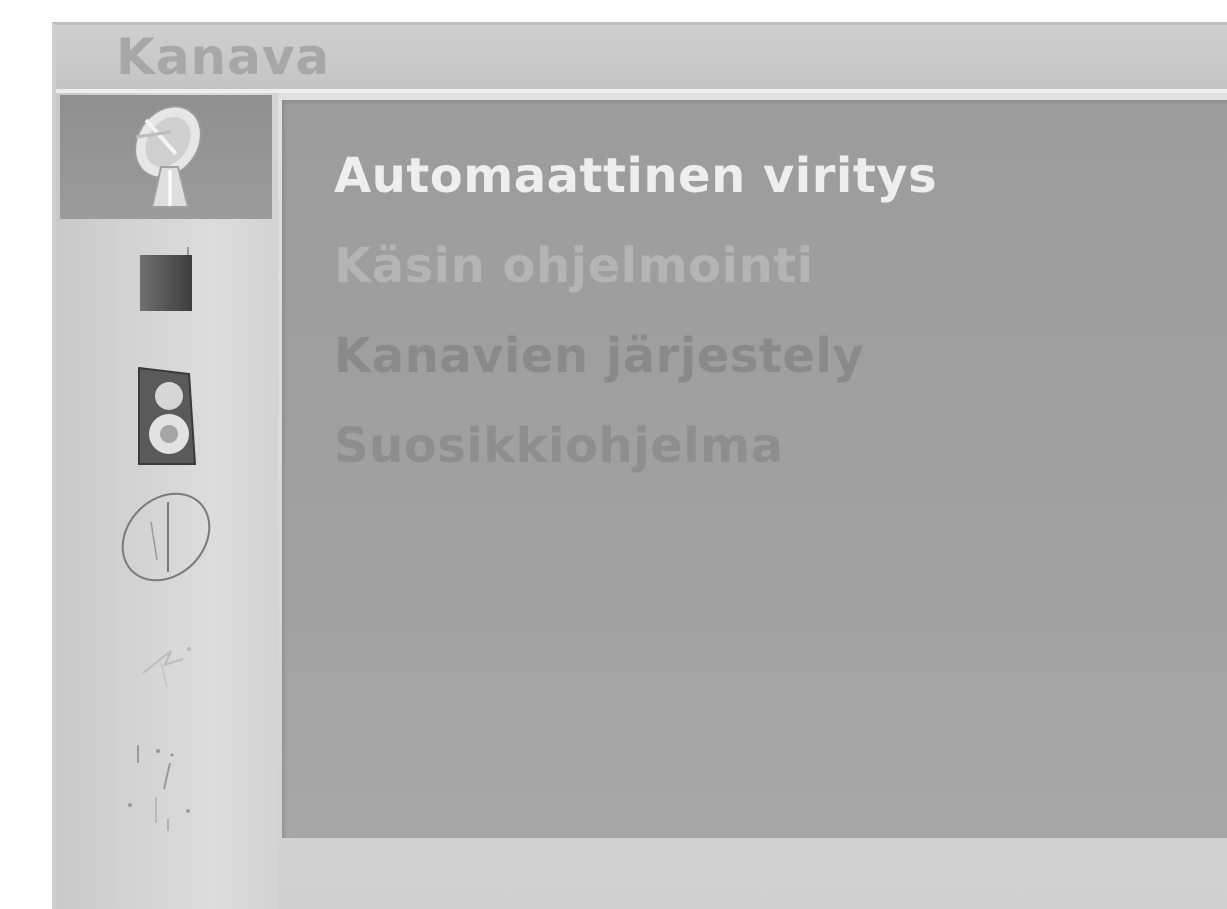 The height and width of the screenshot is (909, 1227). I want to click on special-icon, so click(166, 667).